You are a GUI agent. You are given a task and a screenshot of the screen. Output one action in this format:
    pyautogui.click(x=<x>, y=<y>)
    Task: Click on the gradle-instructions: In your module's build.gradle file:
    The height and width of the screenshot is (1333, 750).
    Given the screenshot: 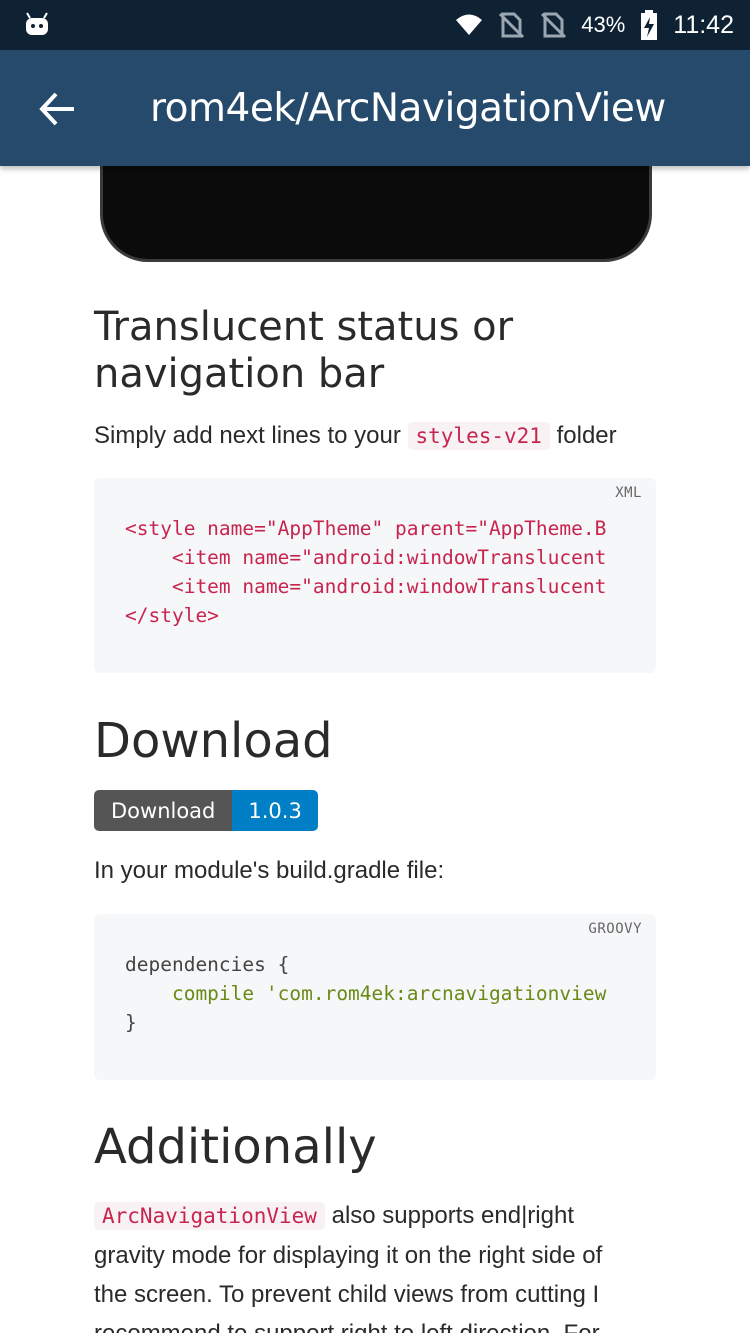 What is the action you would take?
    pyautogui.click(x=269, y=870)
    